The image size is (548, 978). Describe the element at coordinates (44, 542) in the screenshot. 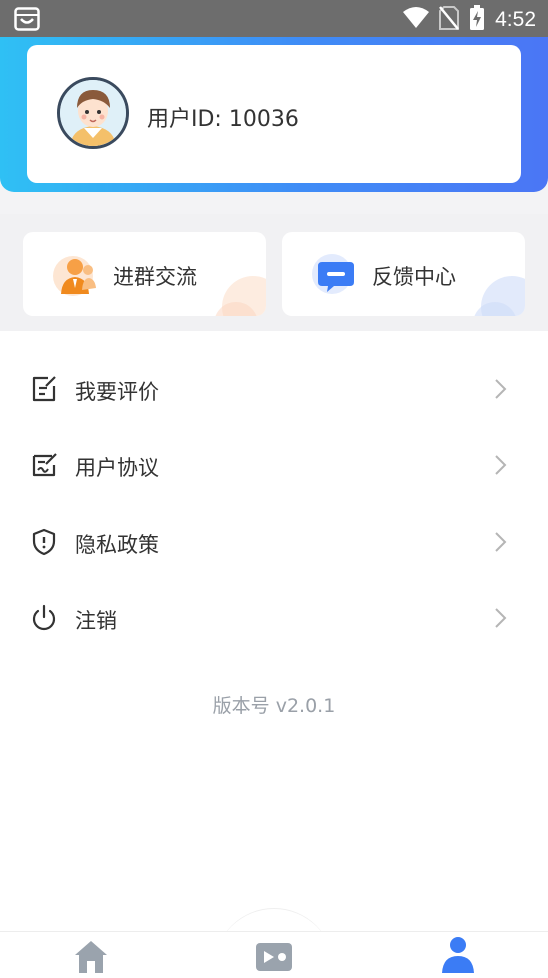

I see `shield-icon` at that location.